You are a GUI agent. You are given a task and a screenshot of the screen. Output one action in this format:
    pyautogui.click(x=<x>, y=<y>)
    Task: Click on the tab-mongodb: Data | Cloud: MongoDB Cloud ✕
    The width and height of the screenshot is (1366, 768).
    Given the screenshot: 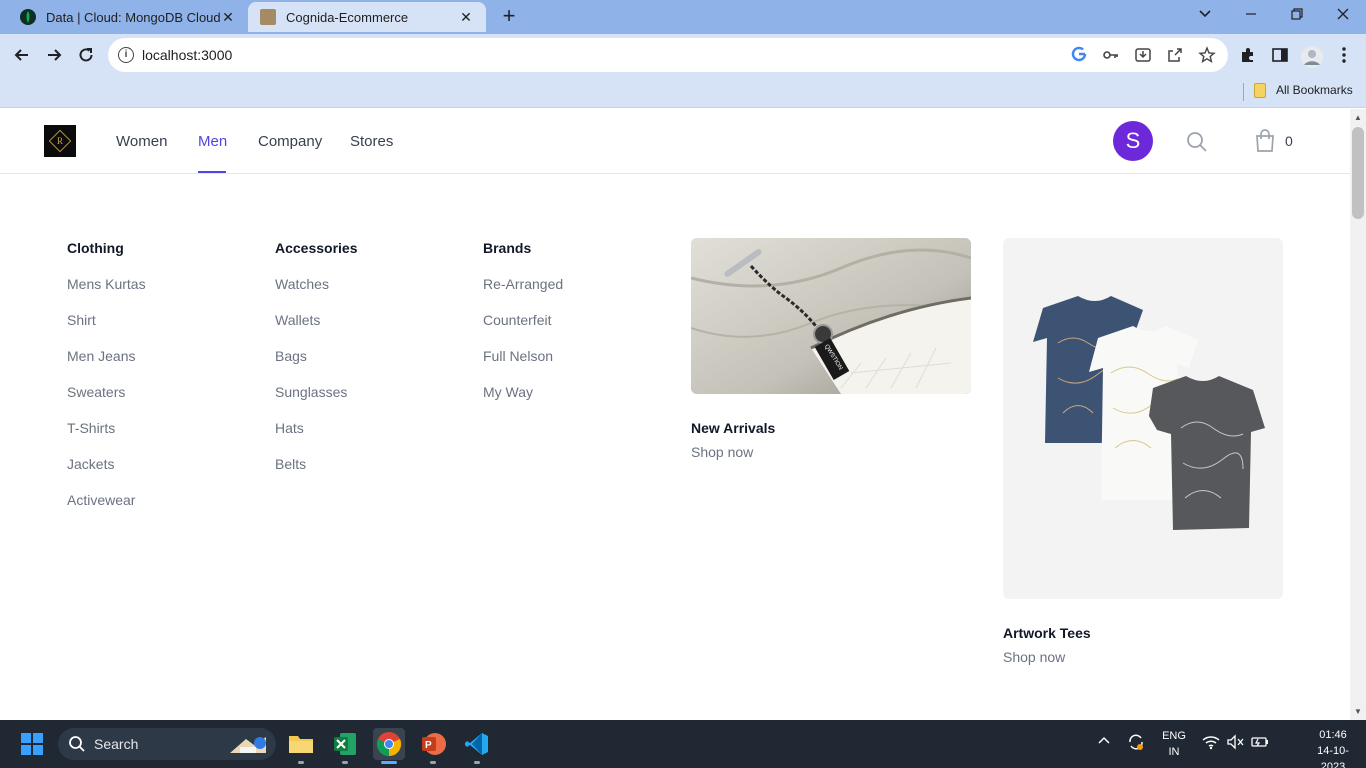 What is the action you would take?
    pyautogui.click(x=128, y=17)
    